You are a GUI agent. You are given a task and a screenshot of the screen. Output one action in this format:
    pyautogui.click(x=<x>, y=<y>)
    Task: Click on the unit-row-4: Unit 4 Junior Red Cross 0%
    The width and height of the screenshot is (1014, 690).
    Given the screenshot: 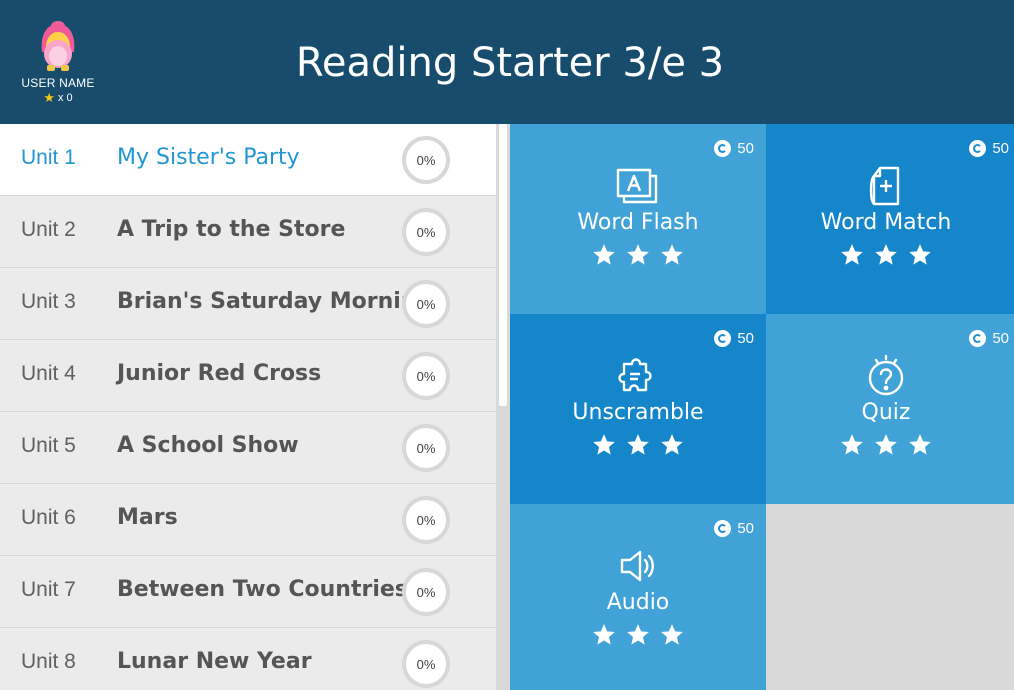 What is the action you would take?
    pyautogui.click(x=248, y=376)
    